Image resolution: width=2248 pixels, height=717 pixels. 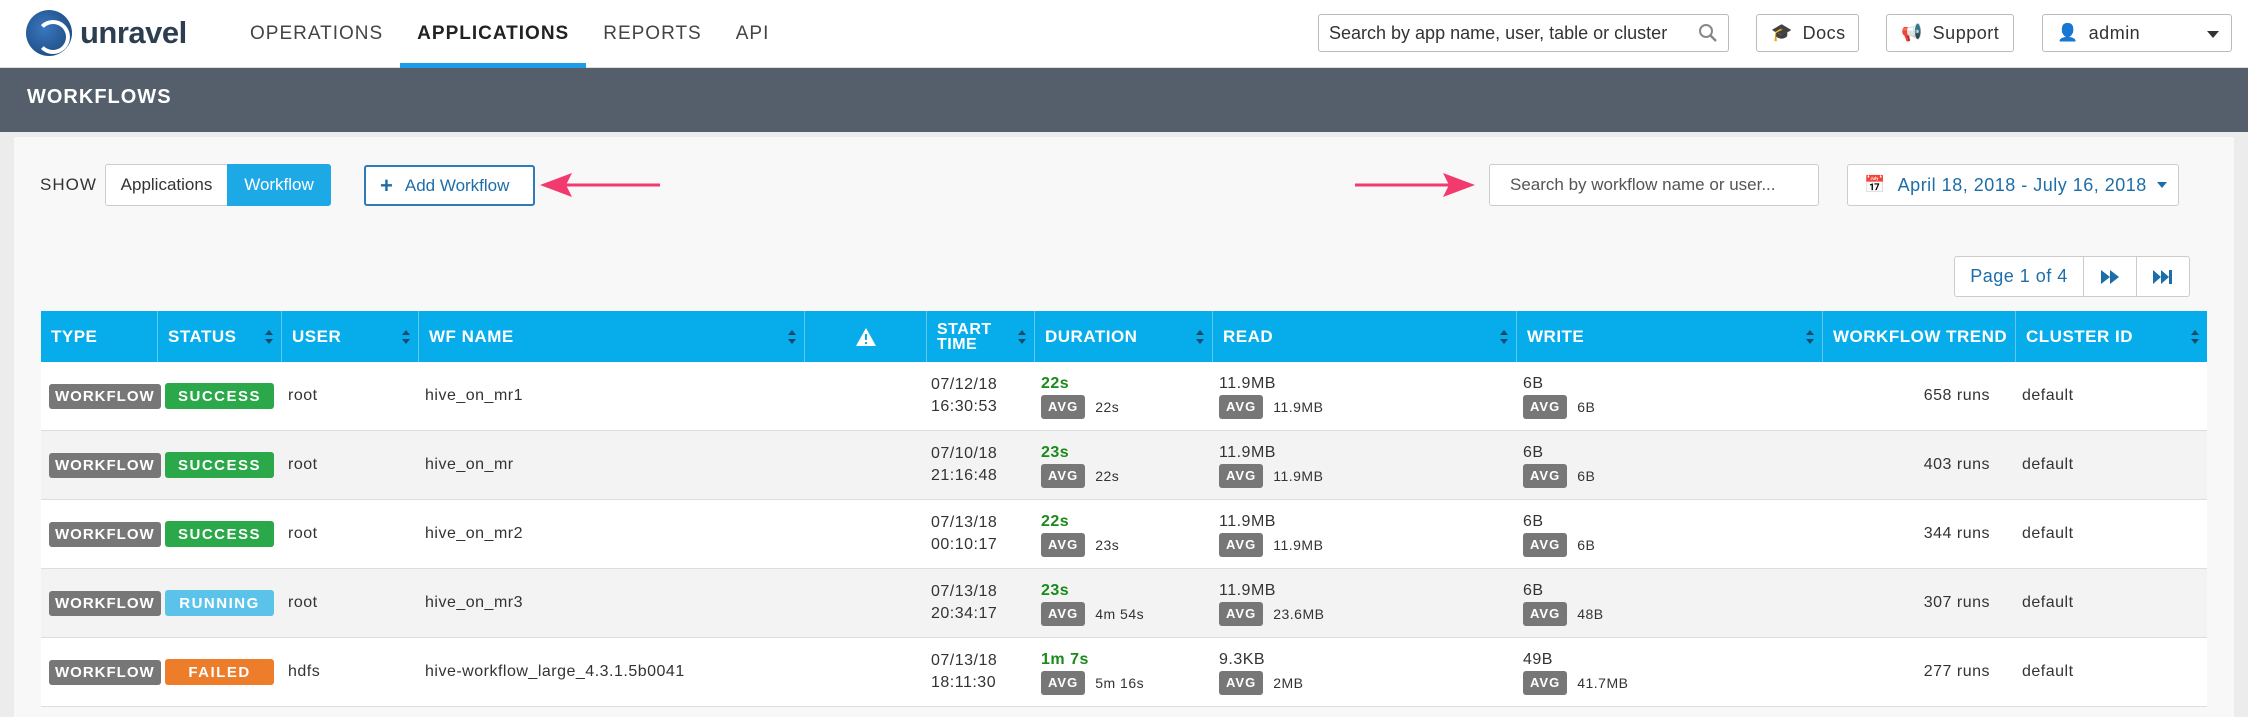 I want to click on docs-button: 🎓 Docs, so click(x=1807, y=33).